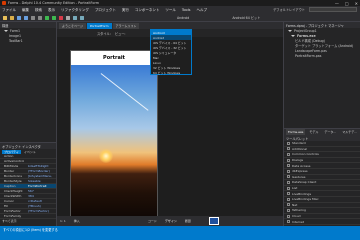 The image size is (360, 240). What do you see at coordinates (61, 17) in the screenshot?
I see `stop-icon` at bounding box center [61, 17].